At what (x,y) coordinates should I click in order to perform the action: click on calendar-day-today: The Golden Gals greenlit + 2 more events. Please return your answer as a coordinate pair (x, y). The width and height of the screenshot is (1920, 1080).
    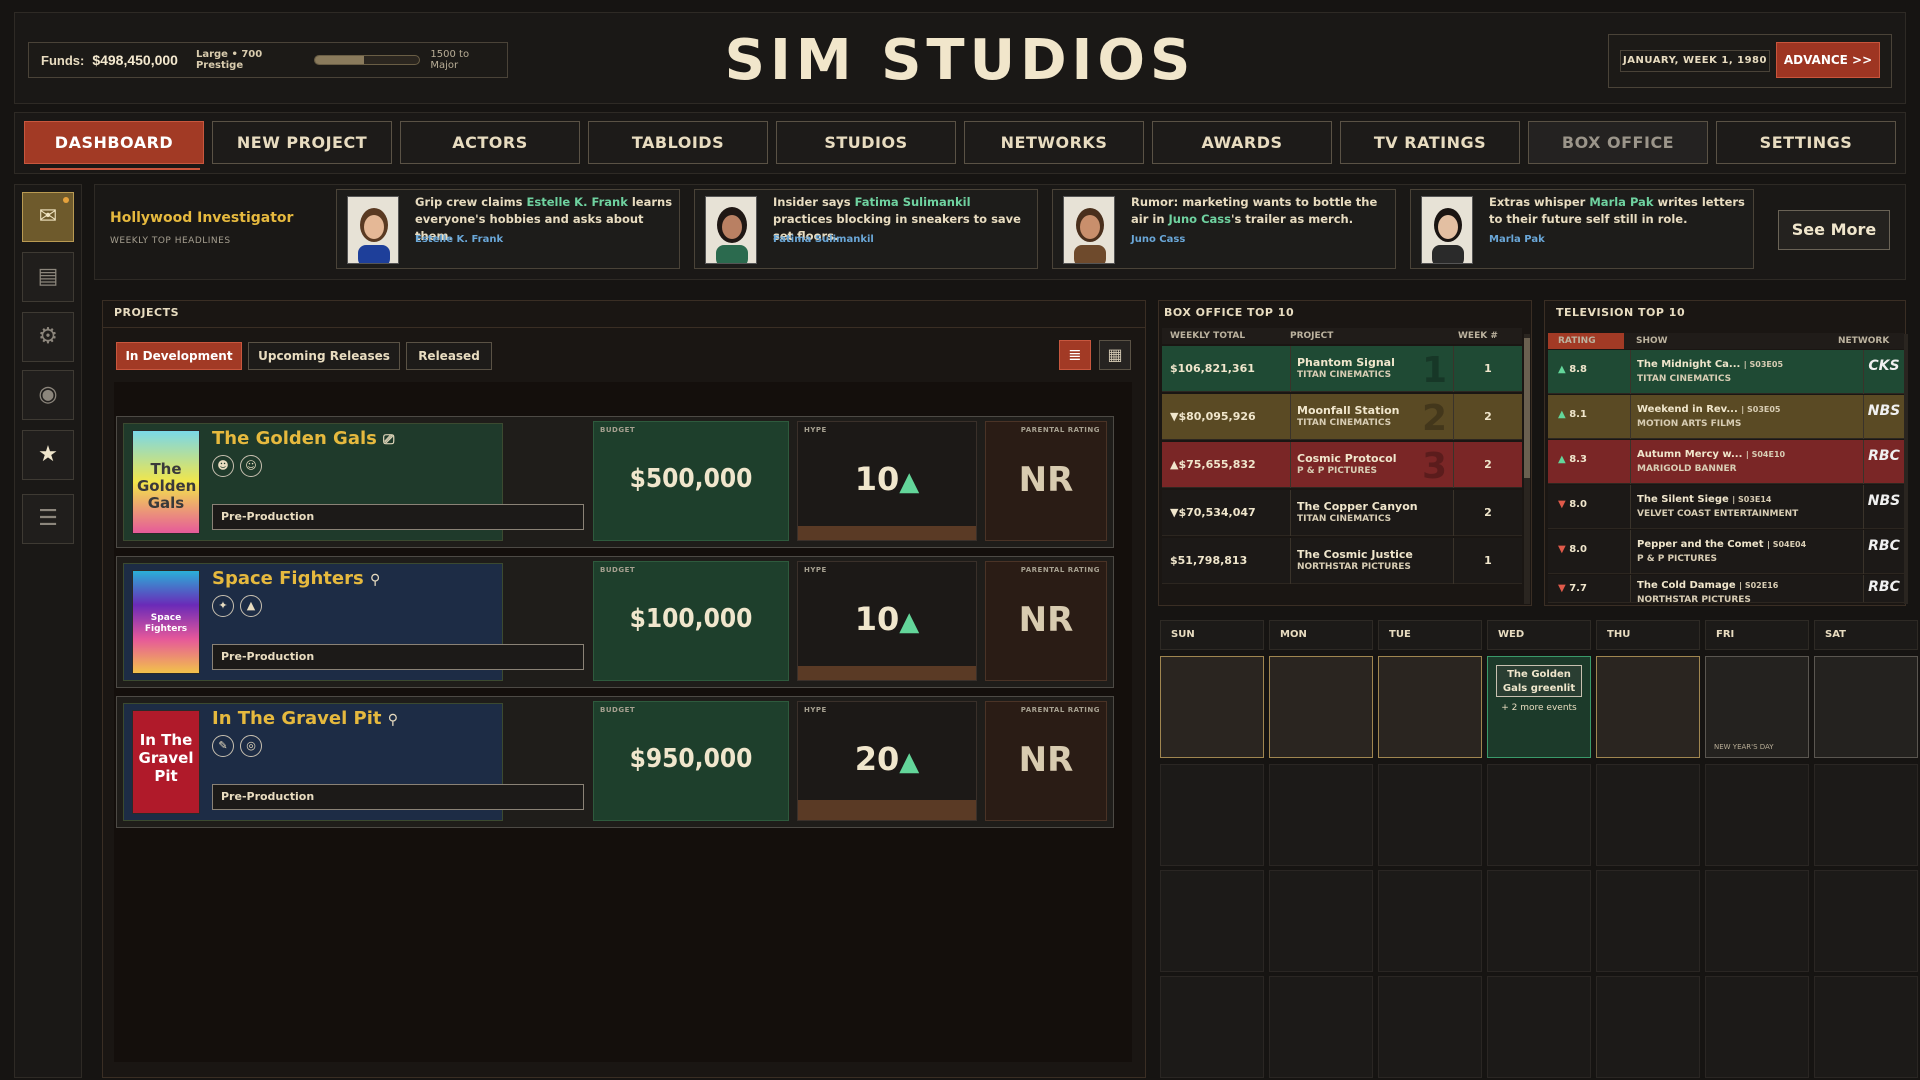
    Looking at the image, I should click on (1539, 707).